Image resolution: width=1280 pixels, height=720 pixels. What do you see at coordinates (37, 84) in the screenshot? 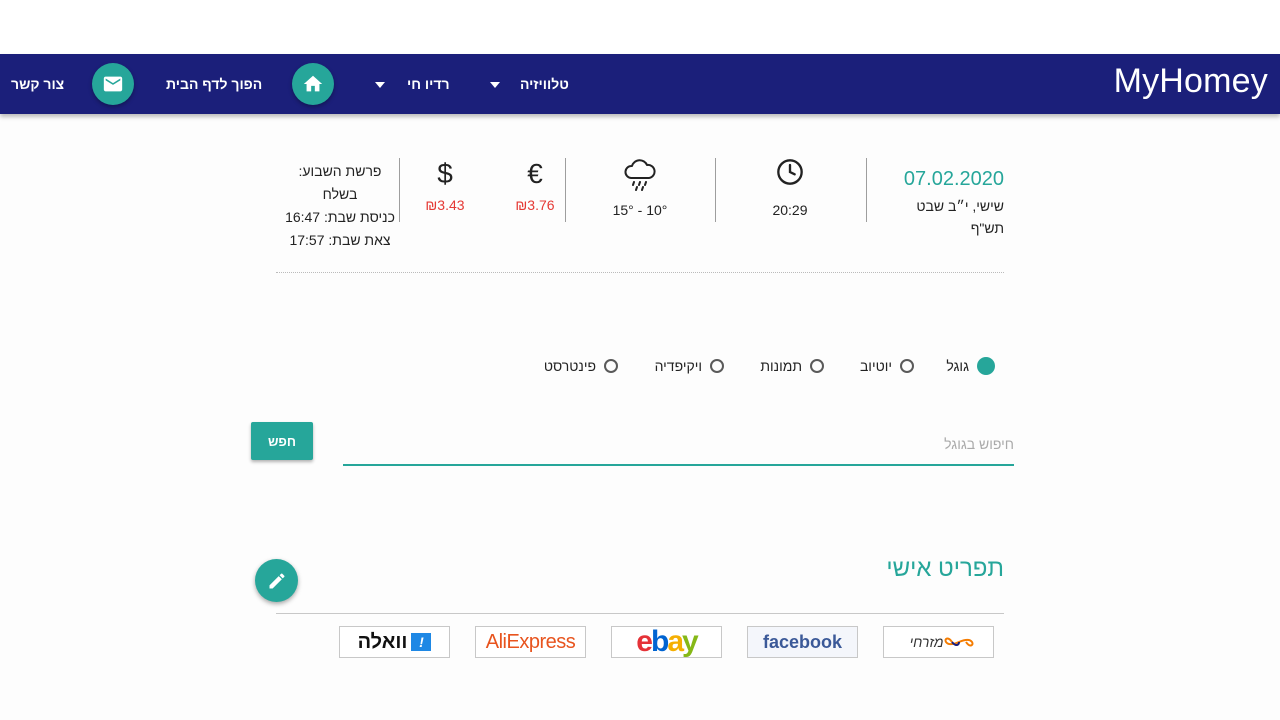
I see `nav-contact: צור קשר` at bounding box center [37, 84].